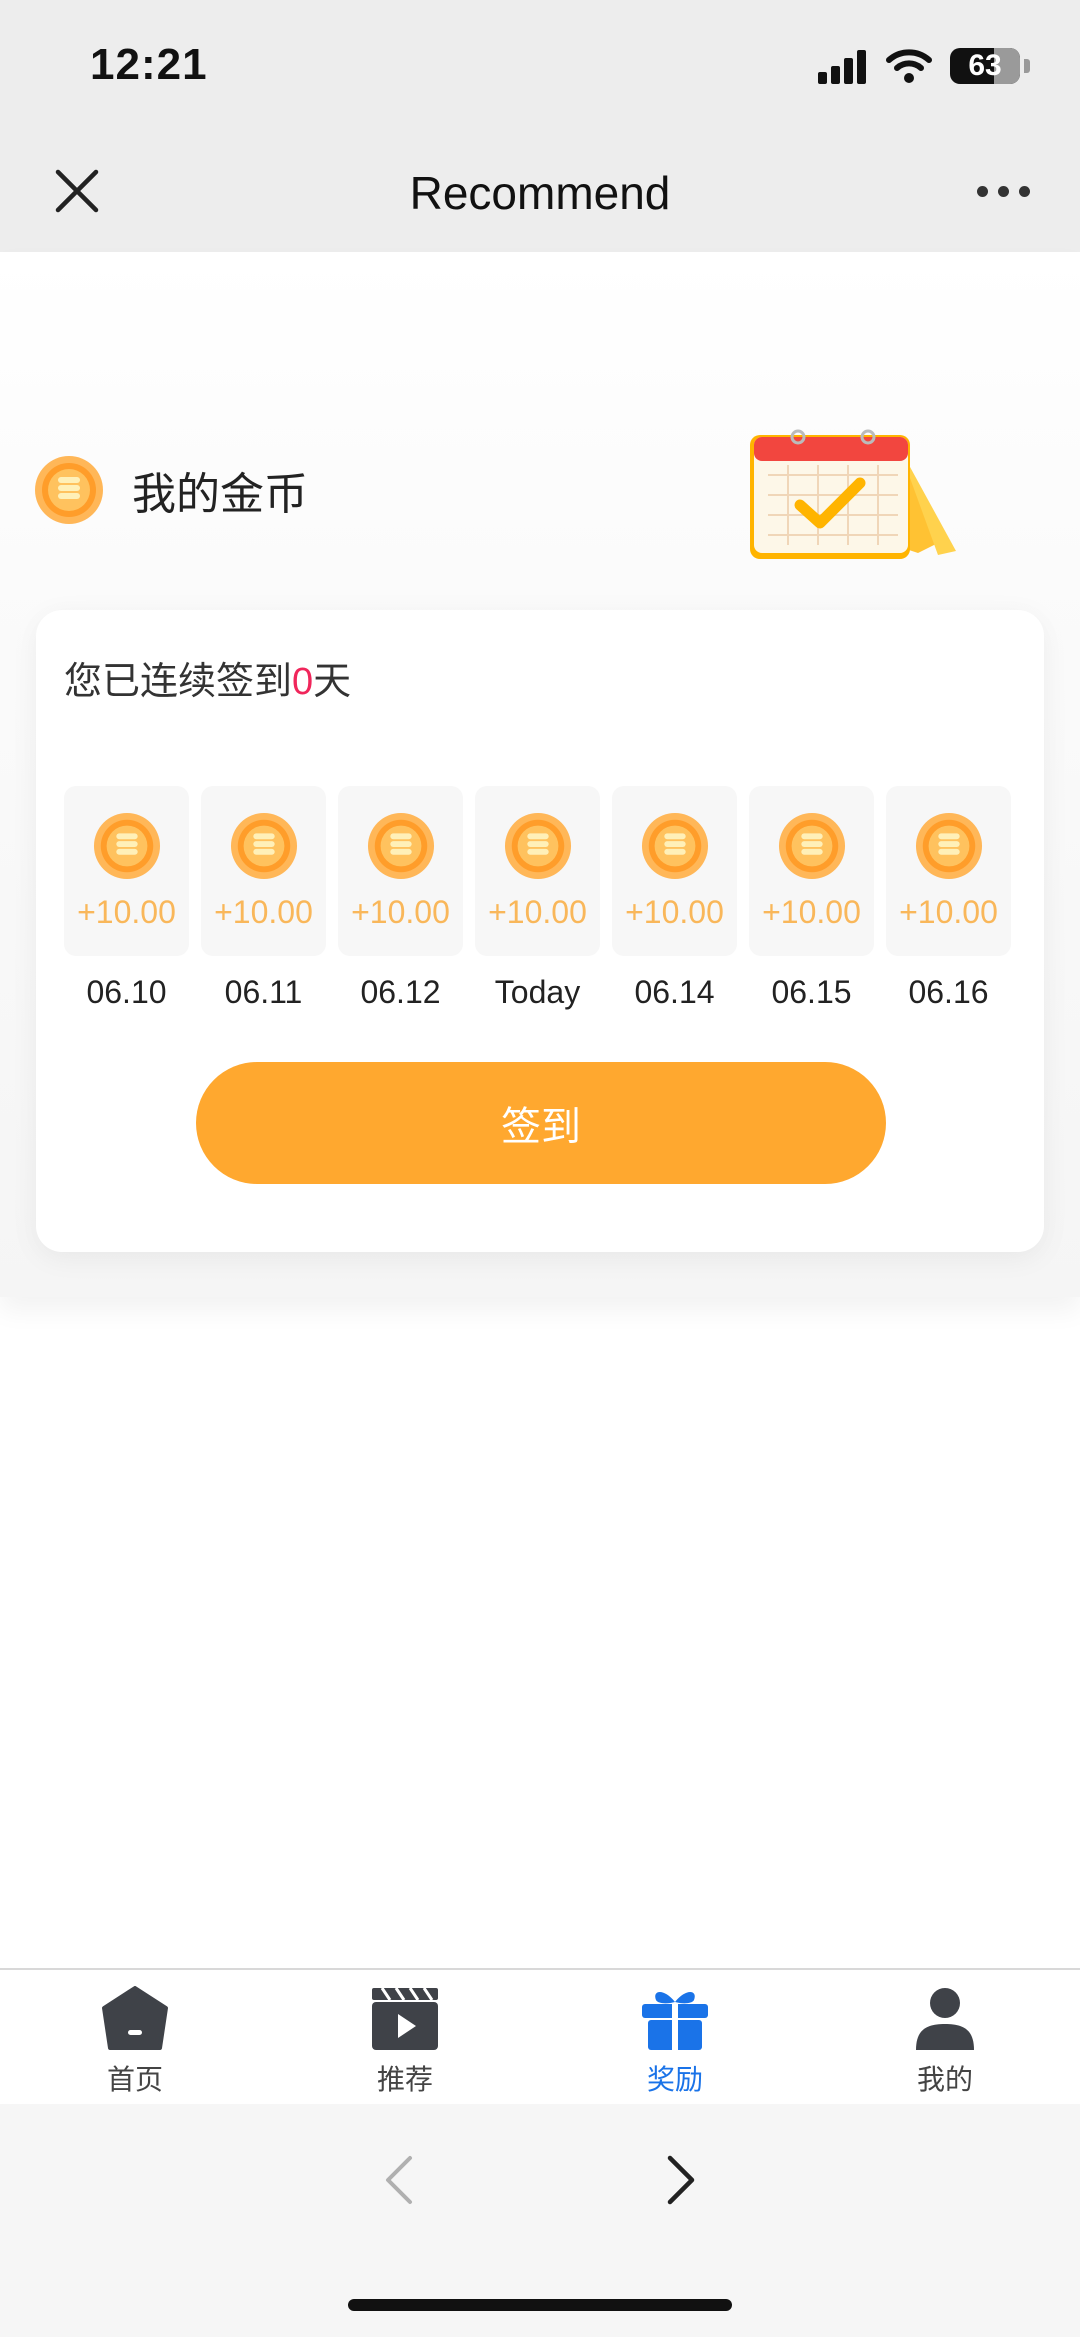  Describe the element at coordinates (332, 682) in the screenshot. I see `streak-suffix: 天` at that location.